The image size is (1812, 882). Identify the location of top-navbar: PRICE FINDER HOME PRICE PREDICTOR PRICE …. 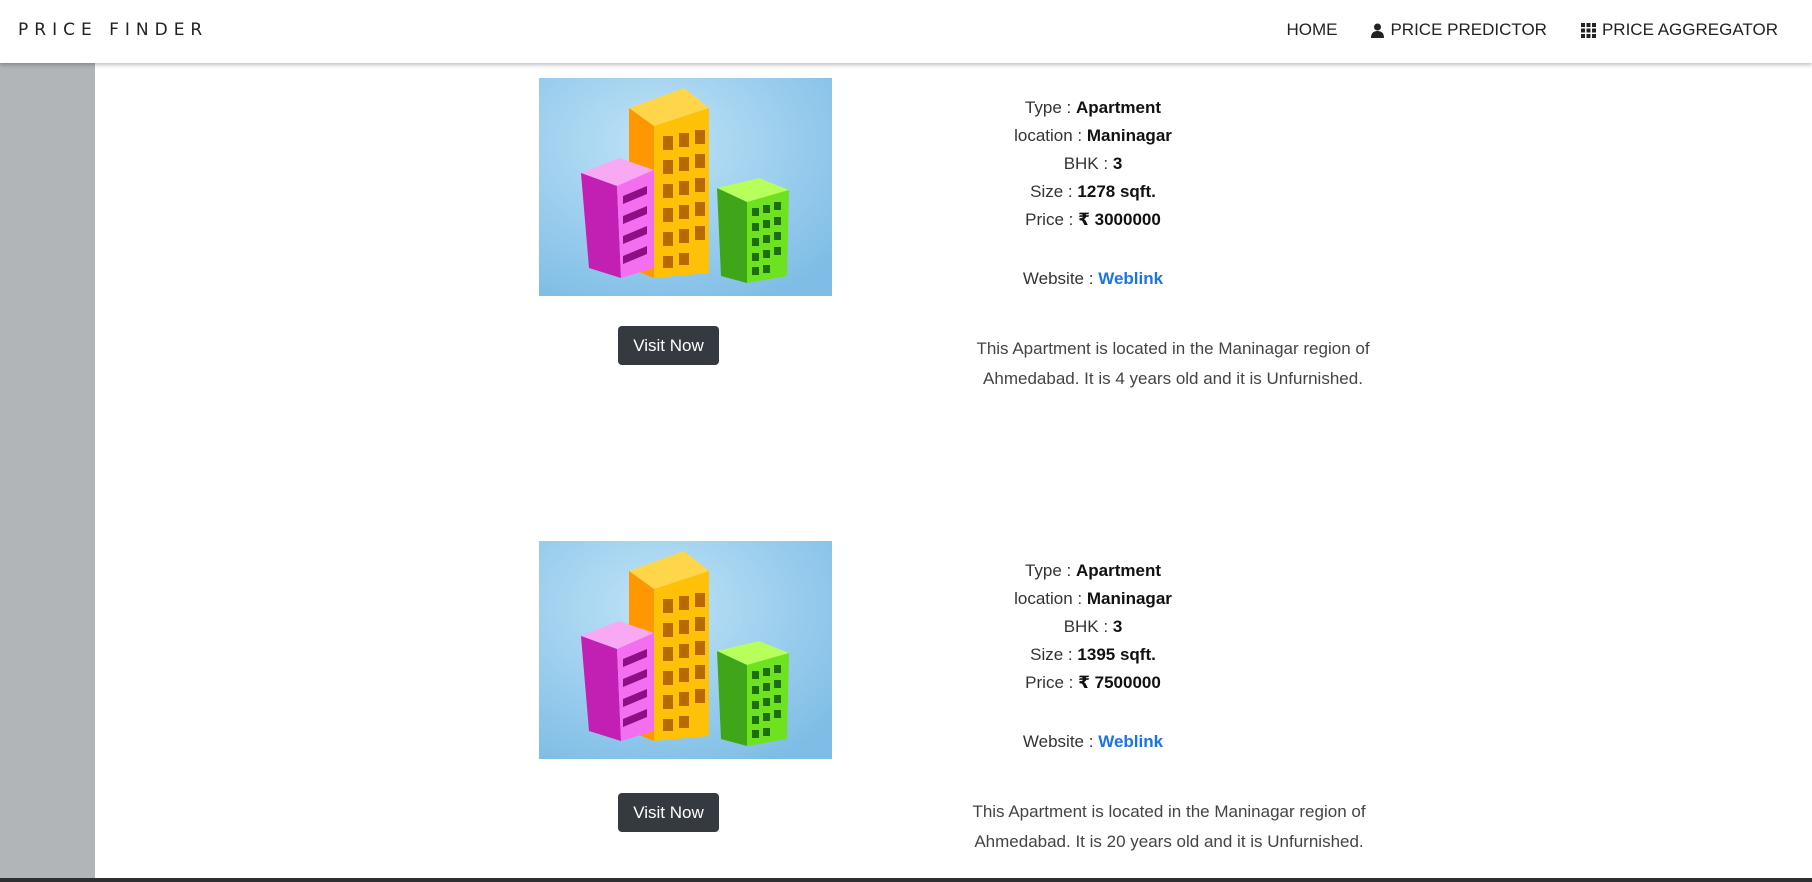
(906, 31).